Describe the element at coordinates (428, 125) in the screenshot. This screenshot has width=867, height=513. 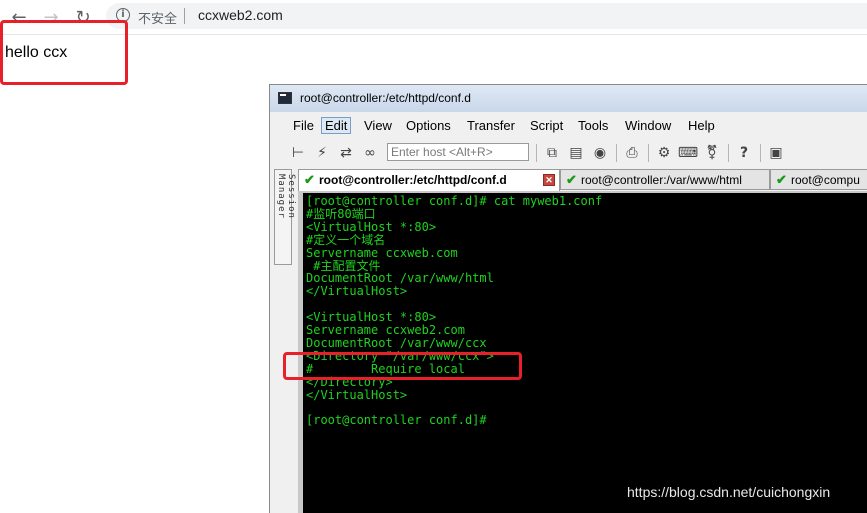
I see `menu-options: Options` at that location.